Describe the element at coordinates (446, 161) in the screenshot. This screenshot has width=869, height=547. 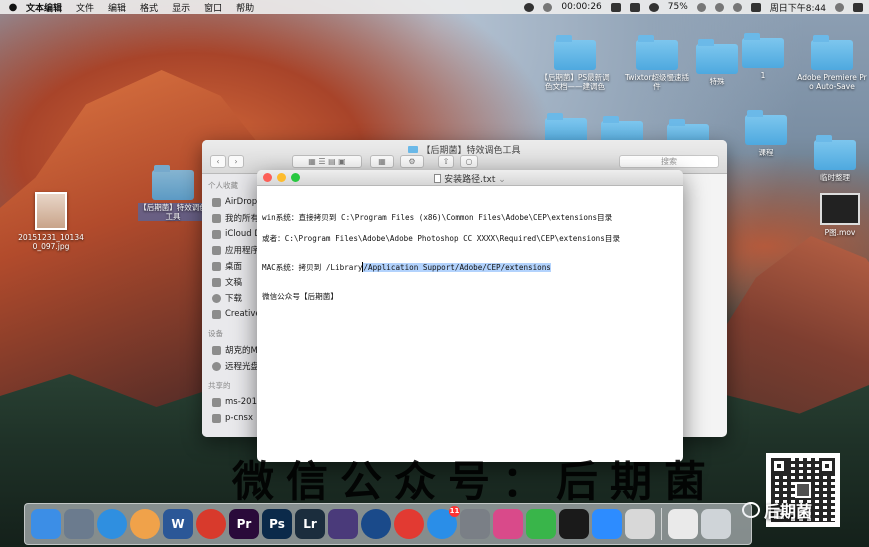
I see `share-button: ⇧` at that location.